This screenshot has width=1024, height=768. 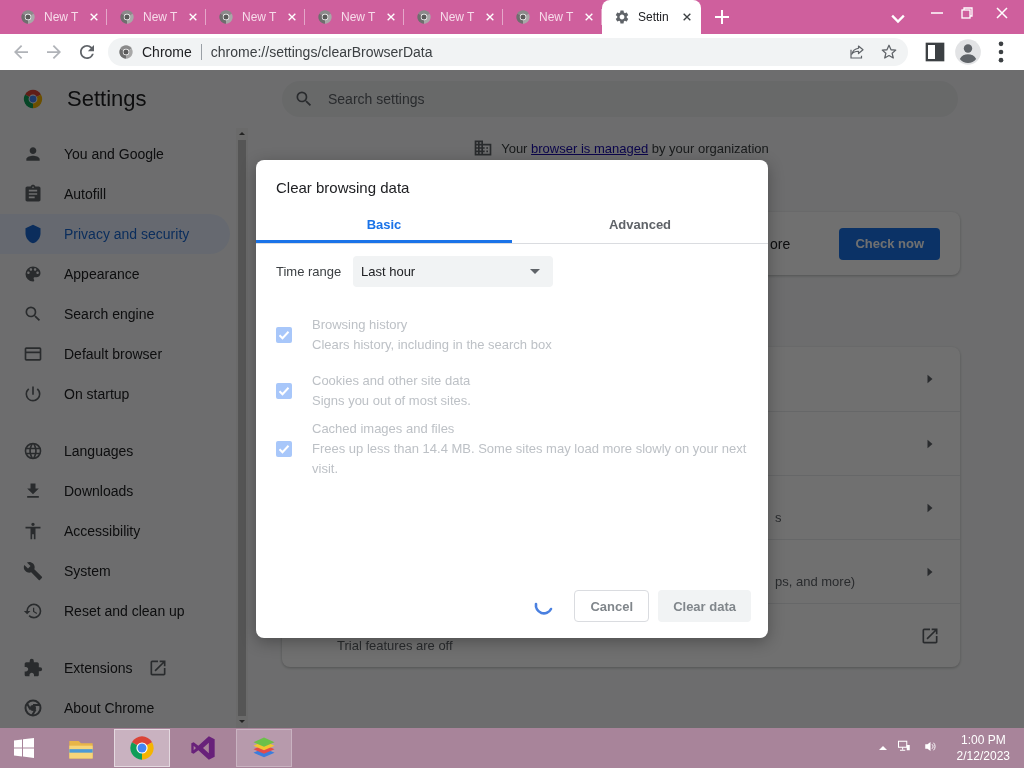 I want to click on option-title: Cookies and other site data, so click(x=392, y=381).